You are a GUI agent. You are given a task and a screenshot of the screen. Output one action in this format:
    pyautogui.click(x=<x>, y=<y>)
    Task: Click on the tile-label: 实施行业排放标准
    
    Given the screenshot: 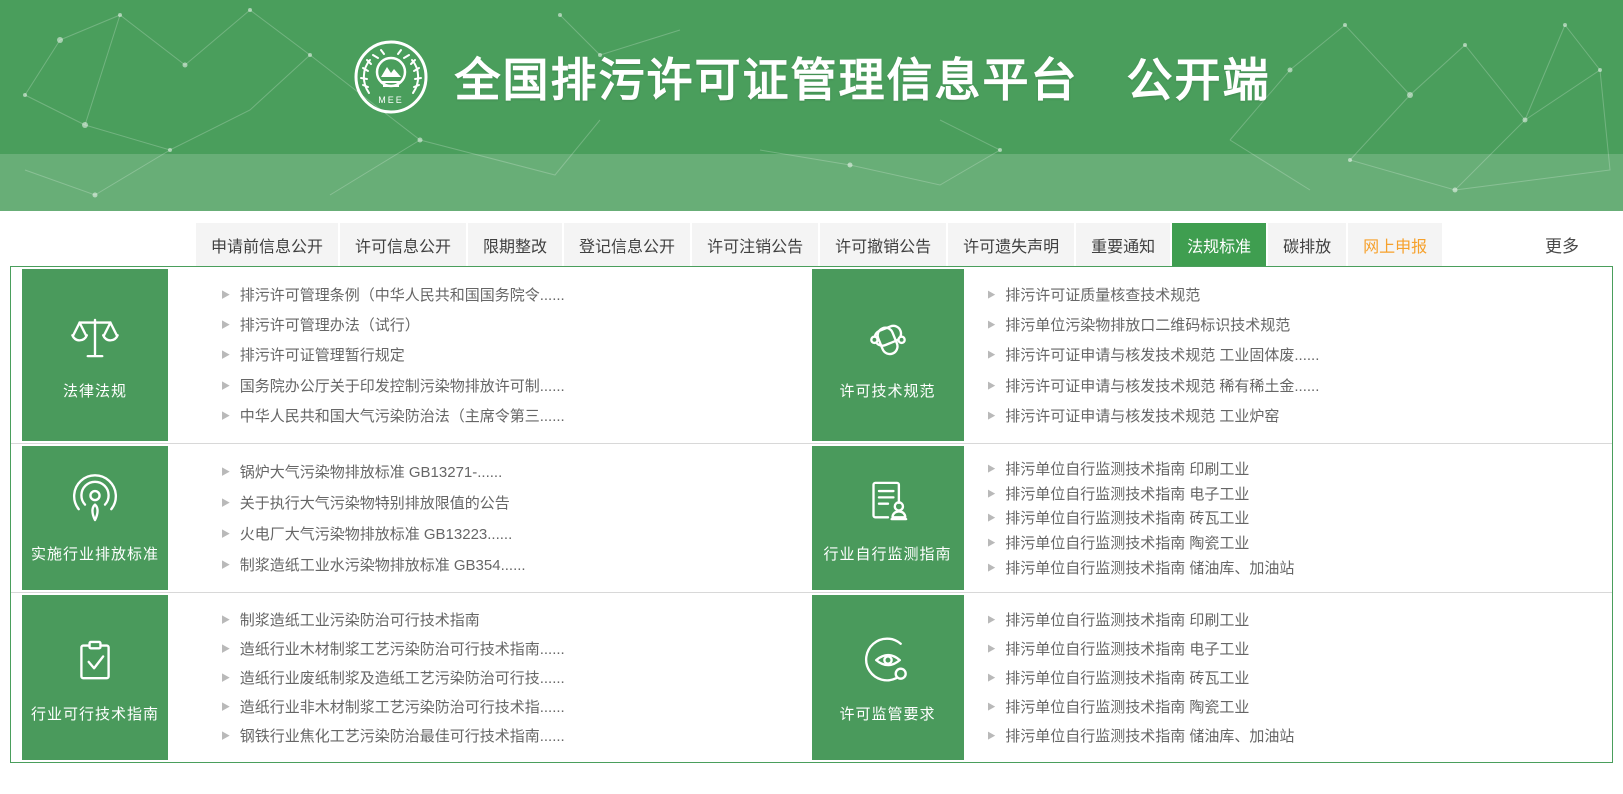 What is the action you would take?
    pyautogui.click(x=94, y=554)
    